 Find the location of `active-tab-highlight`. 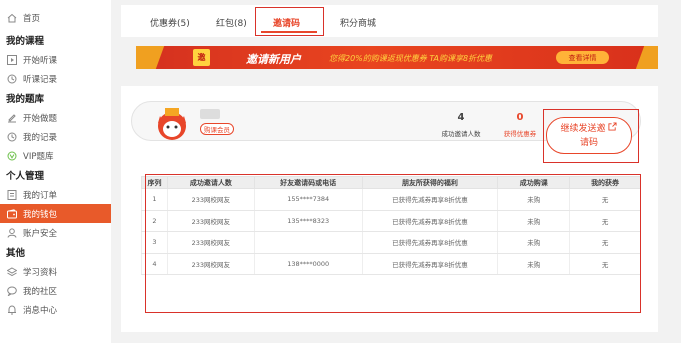

active-tab-highlight is located at coordinates (289, 21).